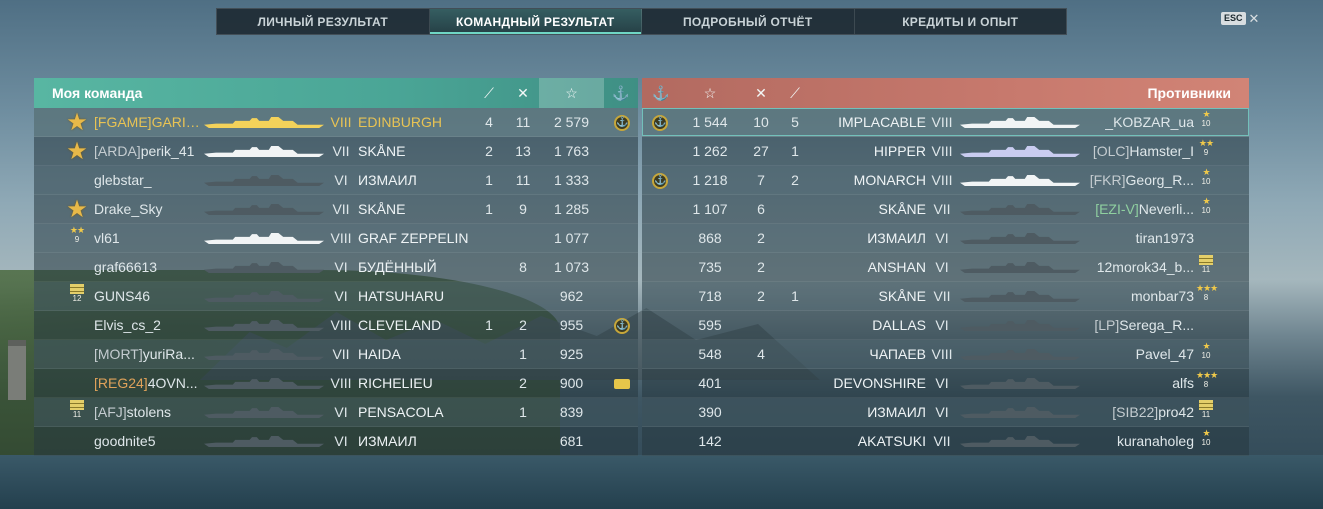 This screenshot has height=509, width=1323. I want to click on player-row: 735 2 ANSHAN VI 12morok34_b... 11, so click(945, 267).